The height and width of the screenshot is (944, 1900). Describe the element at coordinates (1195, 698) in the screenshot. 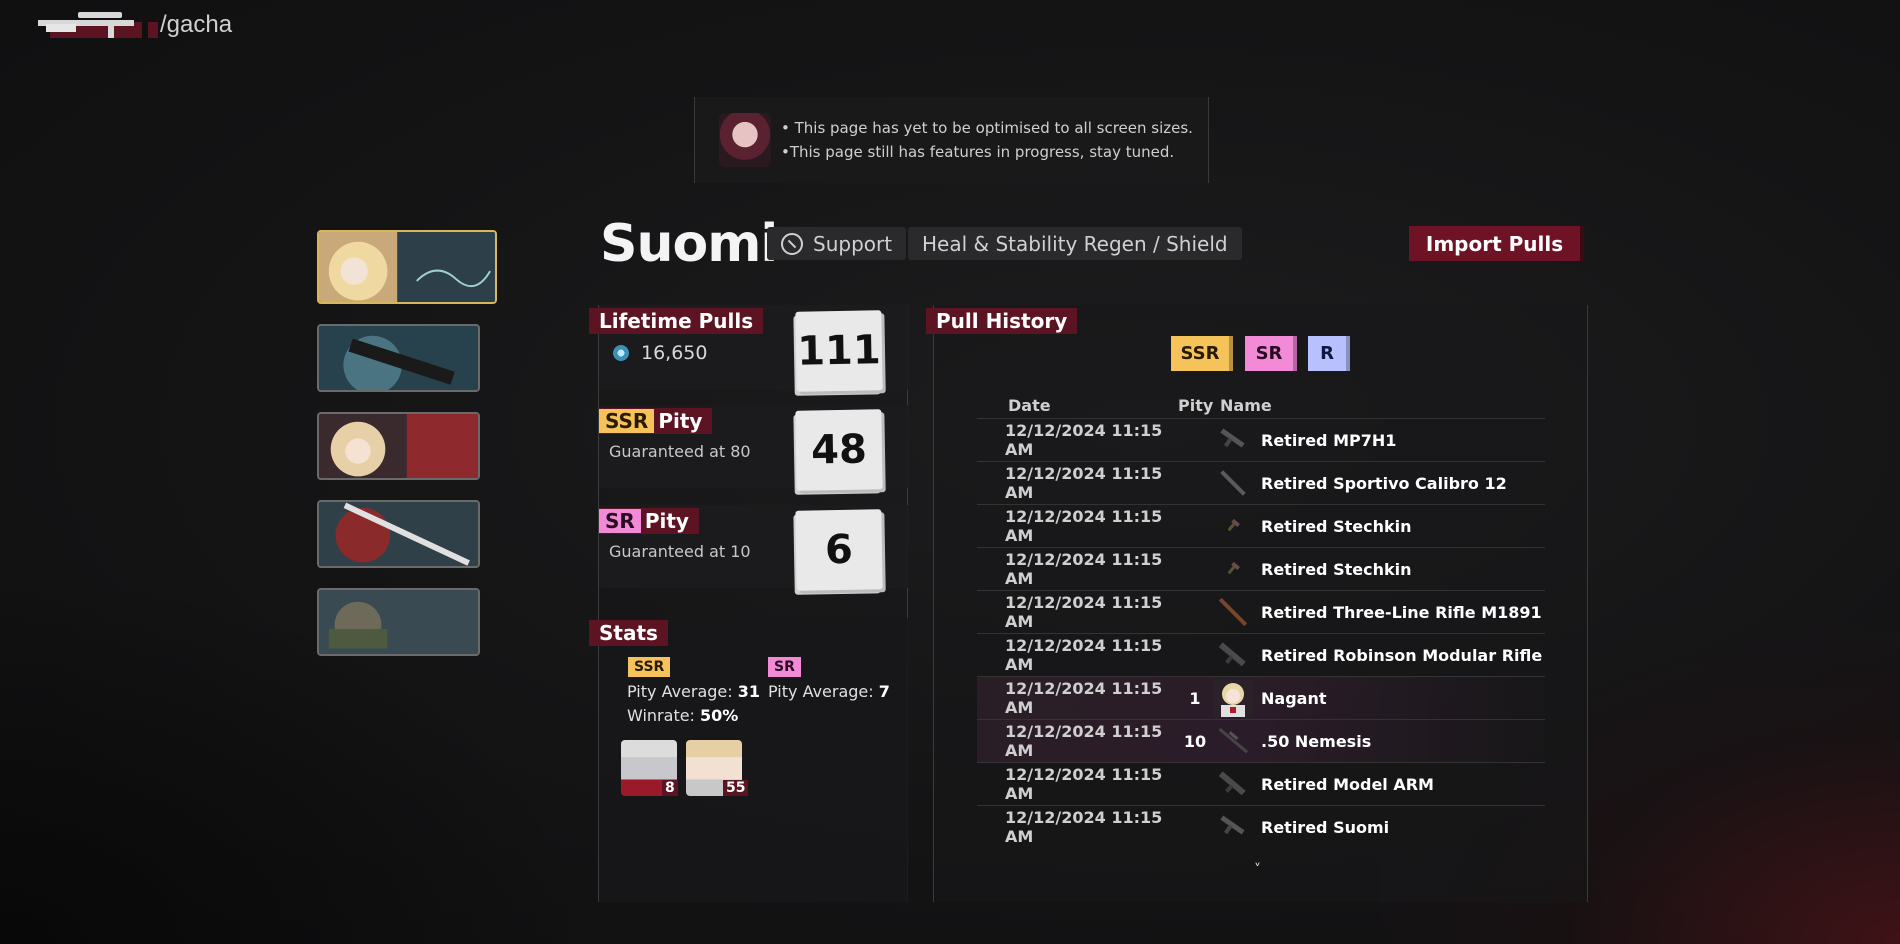

I see `pull-pity: 1` at that location.